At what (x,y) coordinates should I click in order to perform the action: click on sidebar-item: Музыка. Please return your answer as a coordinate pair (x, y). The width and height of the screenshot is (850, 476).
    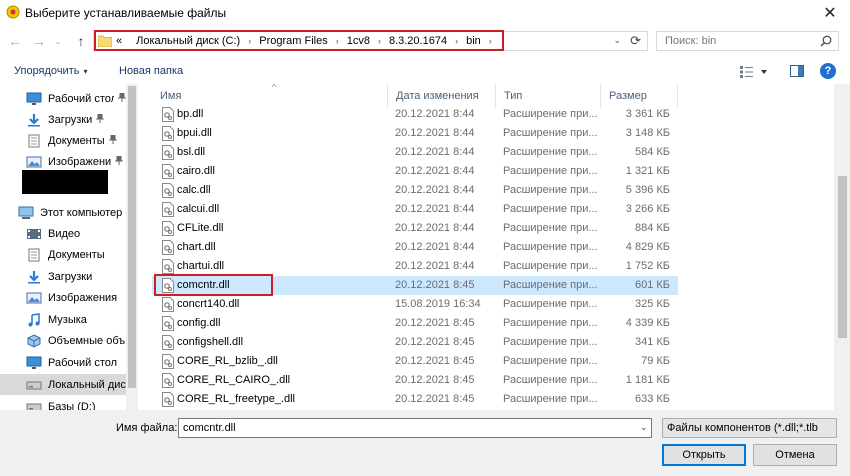
    Looking at the image, I should click on (63, 319).